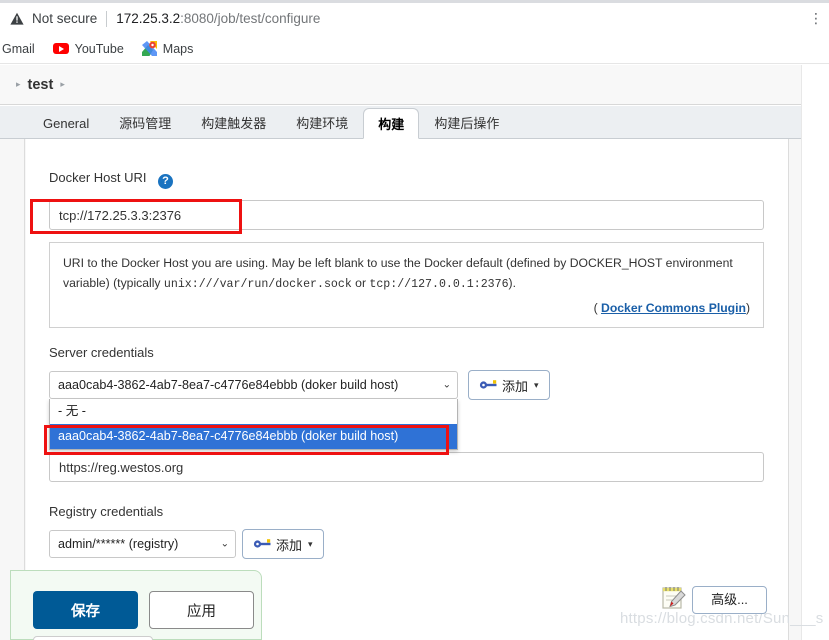 Image resolution: width=829 pixels, height=640 pixels. What do you see at coordinates (253, 411) in the screenshot?
I see `dropdown-option-none: - 无 -` at bounding box center [253, 411].